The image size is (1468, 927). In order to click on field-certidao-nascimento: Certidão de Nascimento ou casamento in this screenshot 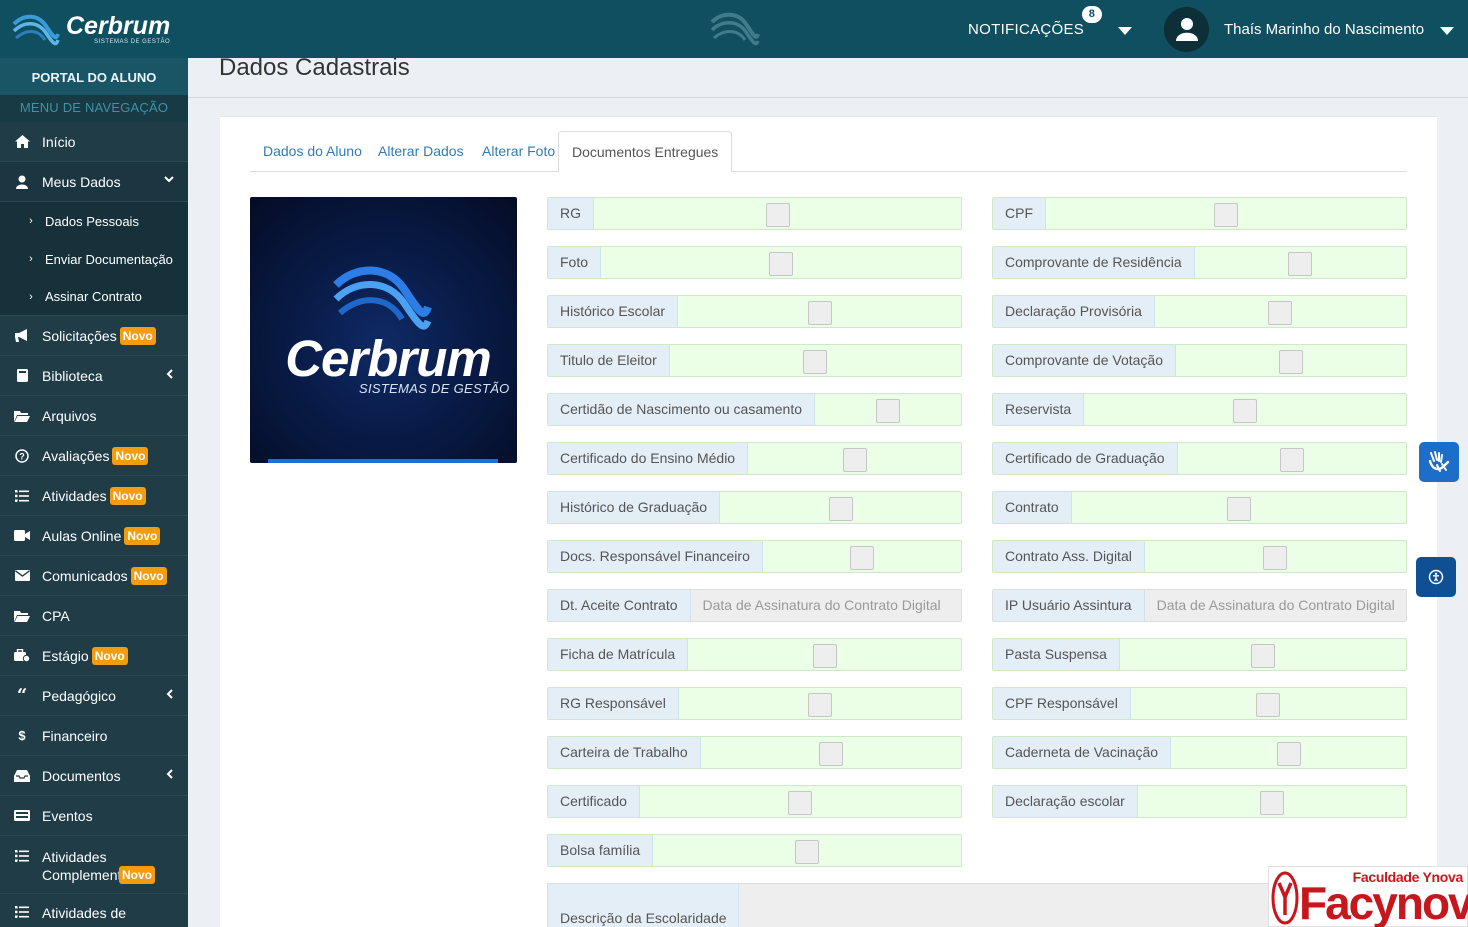, I will do `click(754, 409)`.